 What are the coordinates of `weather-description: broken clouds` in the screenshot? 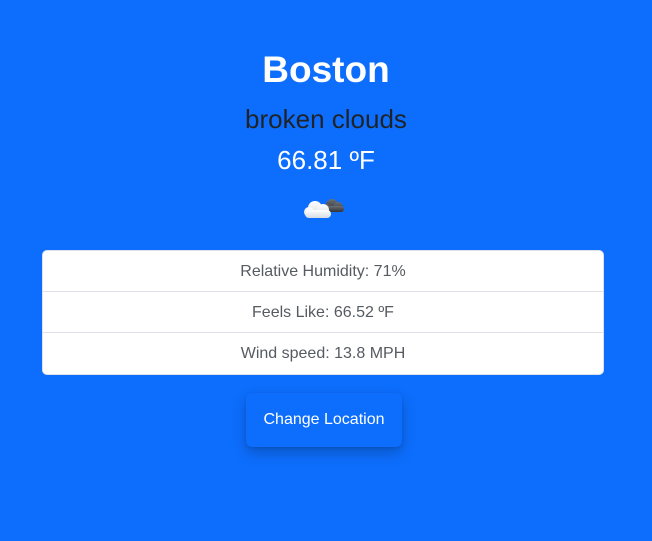 It's located at (326, 119).